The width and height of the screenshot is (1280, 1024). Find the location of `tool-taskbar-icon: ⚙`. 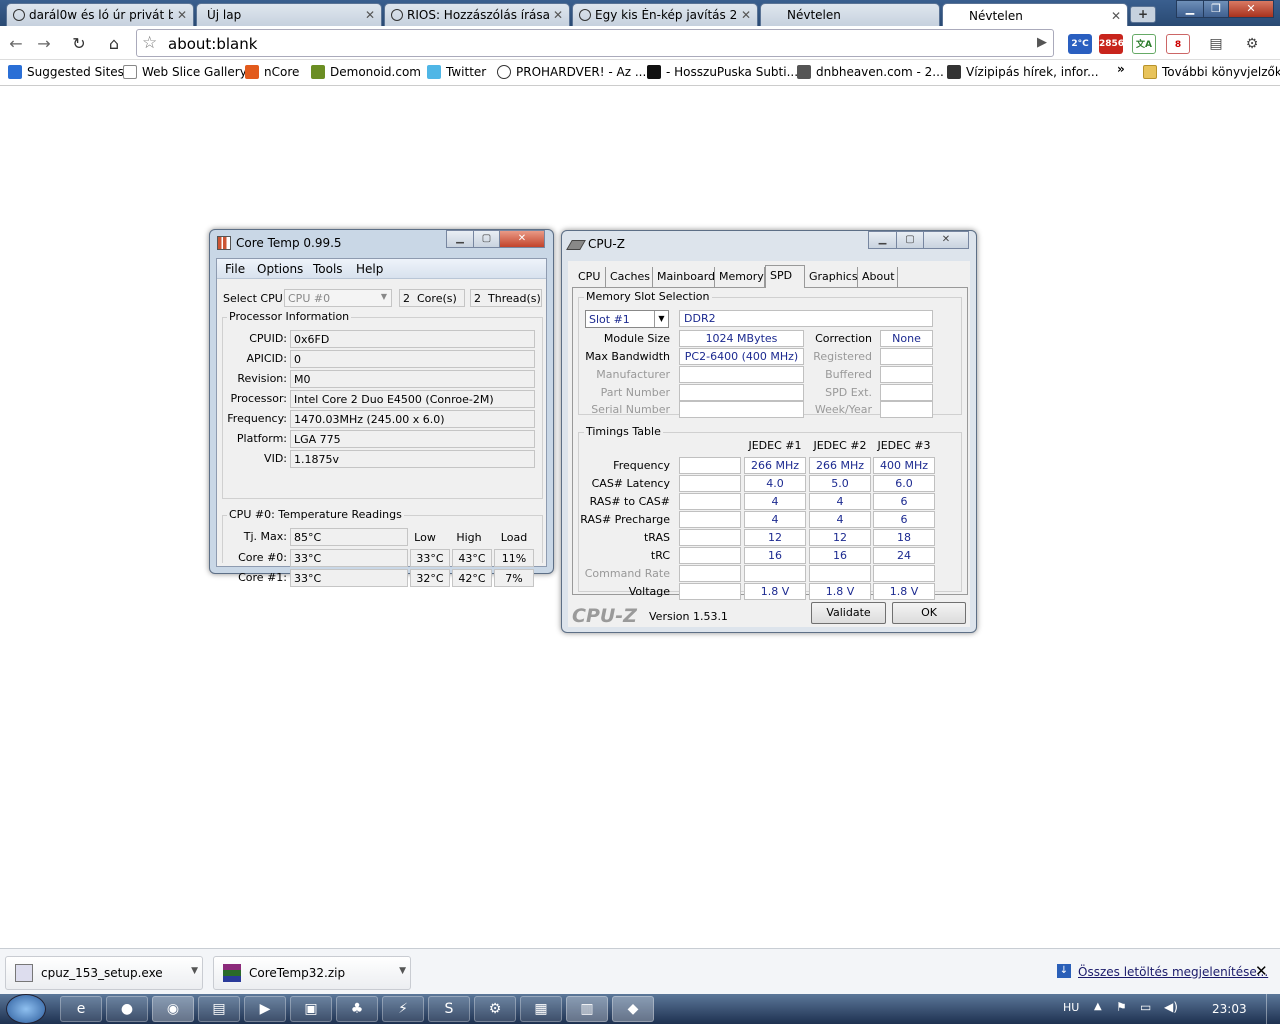

tool-taskbar-icon: ⚙ is located at coordinates (495, 1009).